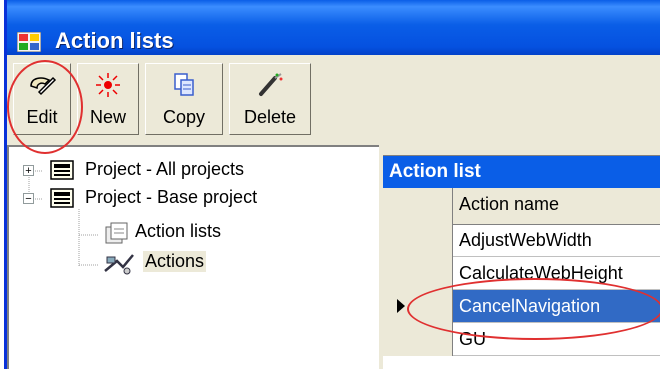 The width and height of the screenshot is (660, 369). Describe the element at coordinates (270, 99) in the screenshot. I see `delete-button: Delete` at that location.